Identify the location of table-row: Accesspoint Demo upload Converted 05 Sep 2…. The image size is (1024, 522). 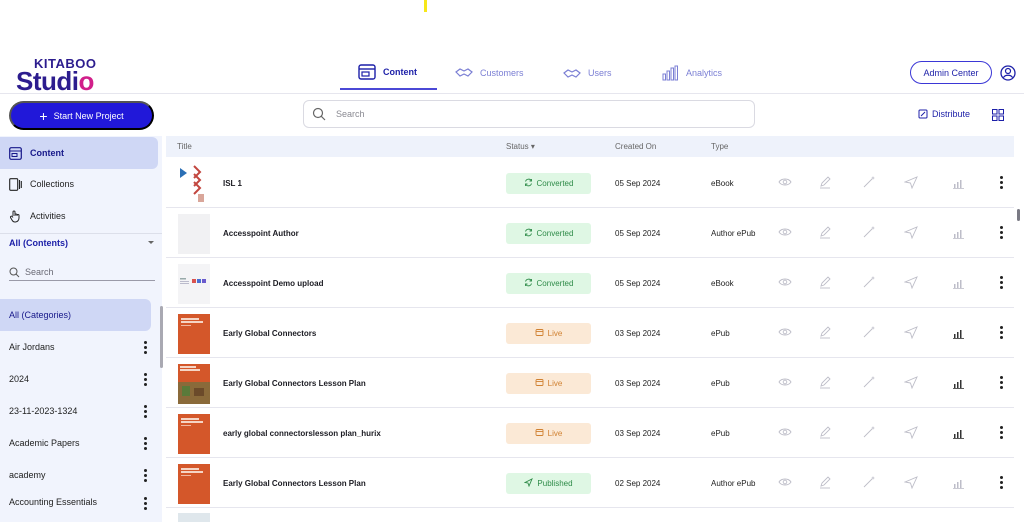
(590, 283).